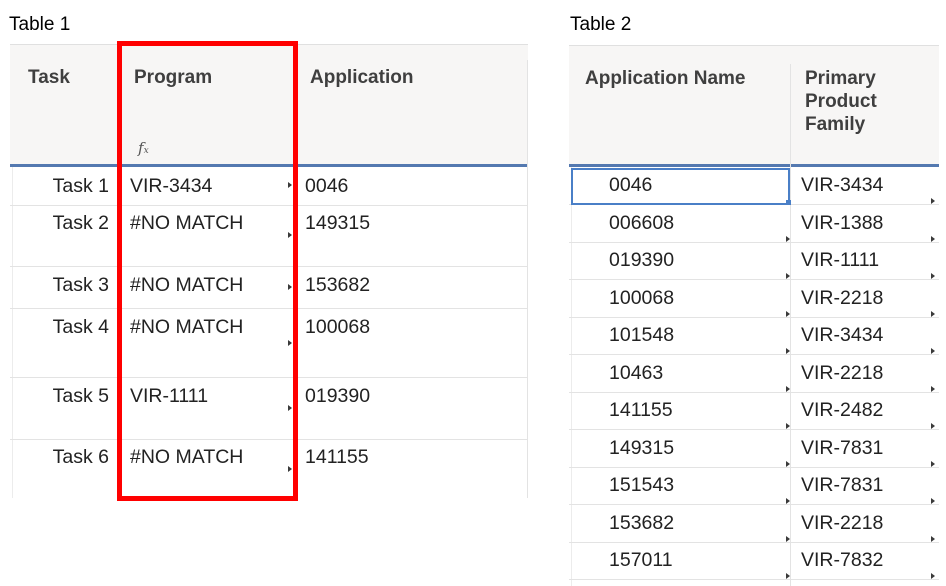 Image resolution: width=946 pixels, height=586 pixels. I want to click on table2-header-rule, so click(754, 165).